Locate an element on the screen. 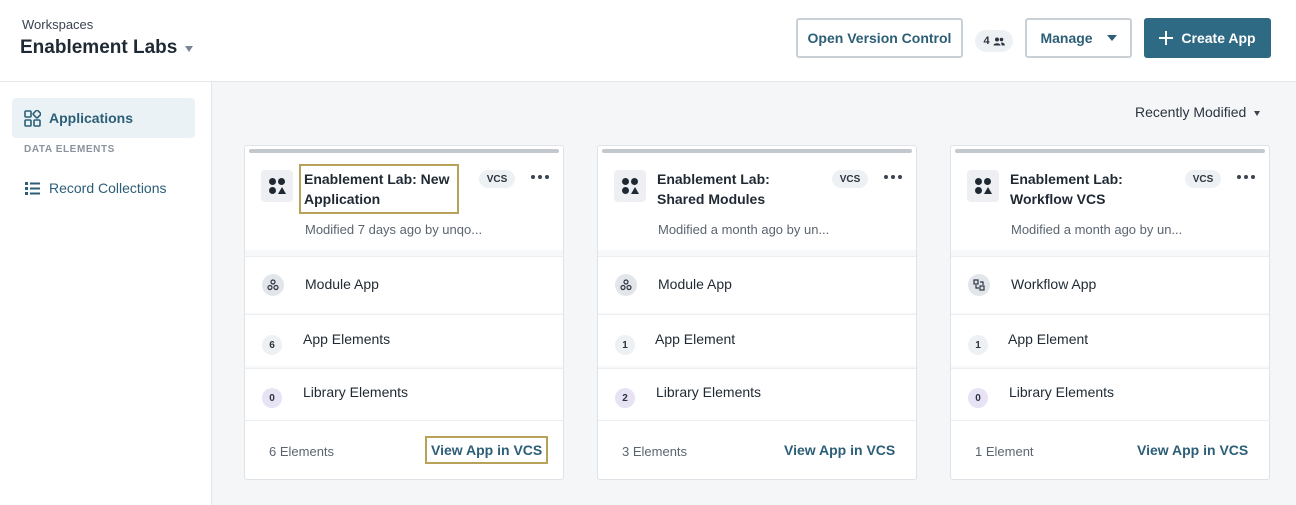 The width and height of the screenshot is (1296, 505). manage-dropdown: Manage is located at coordinates (1078, 38).